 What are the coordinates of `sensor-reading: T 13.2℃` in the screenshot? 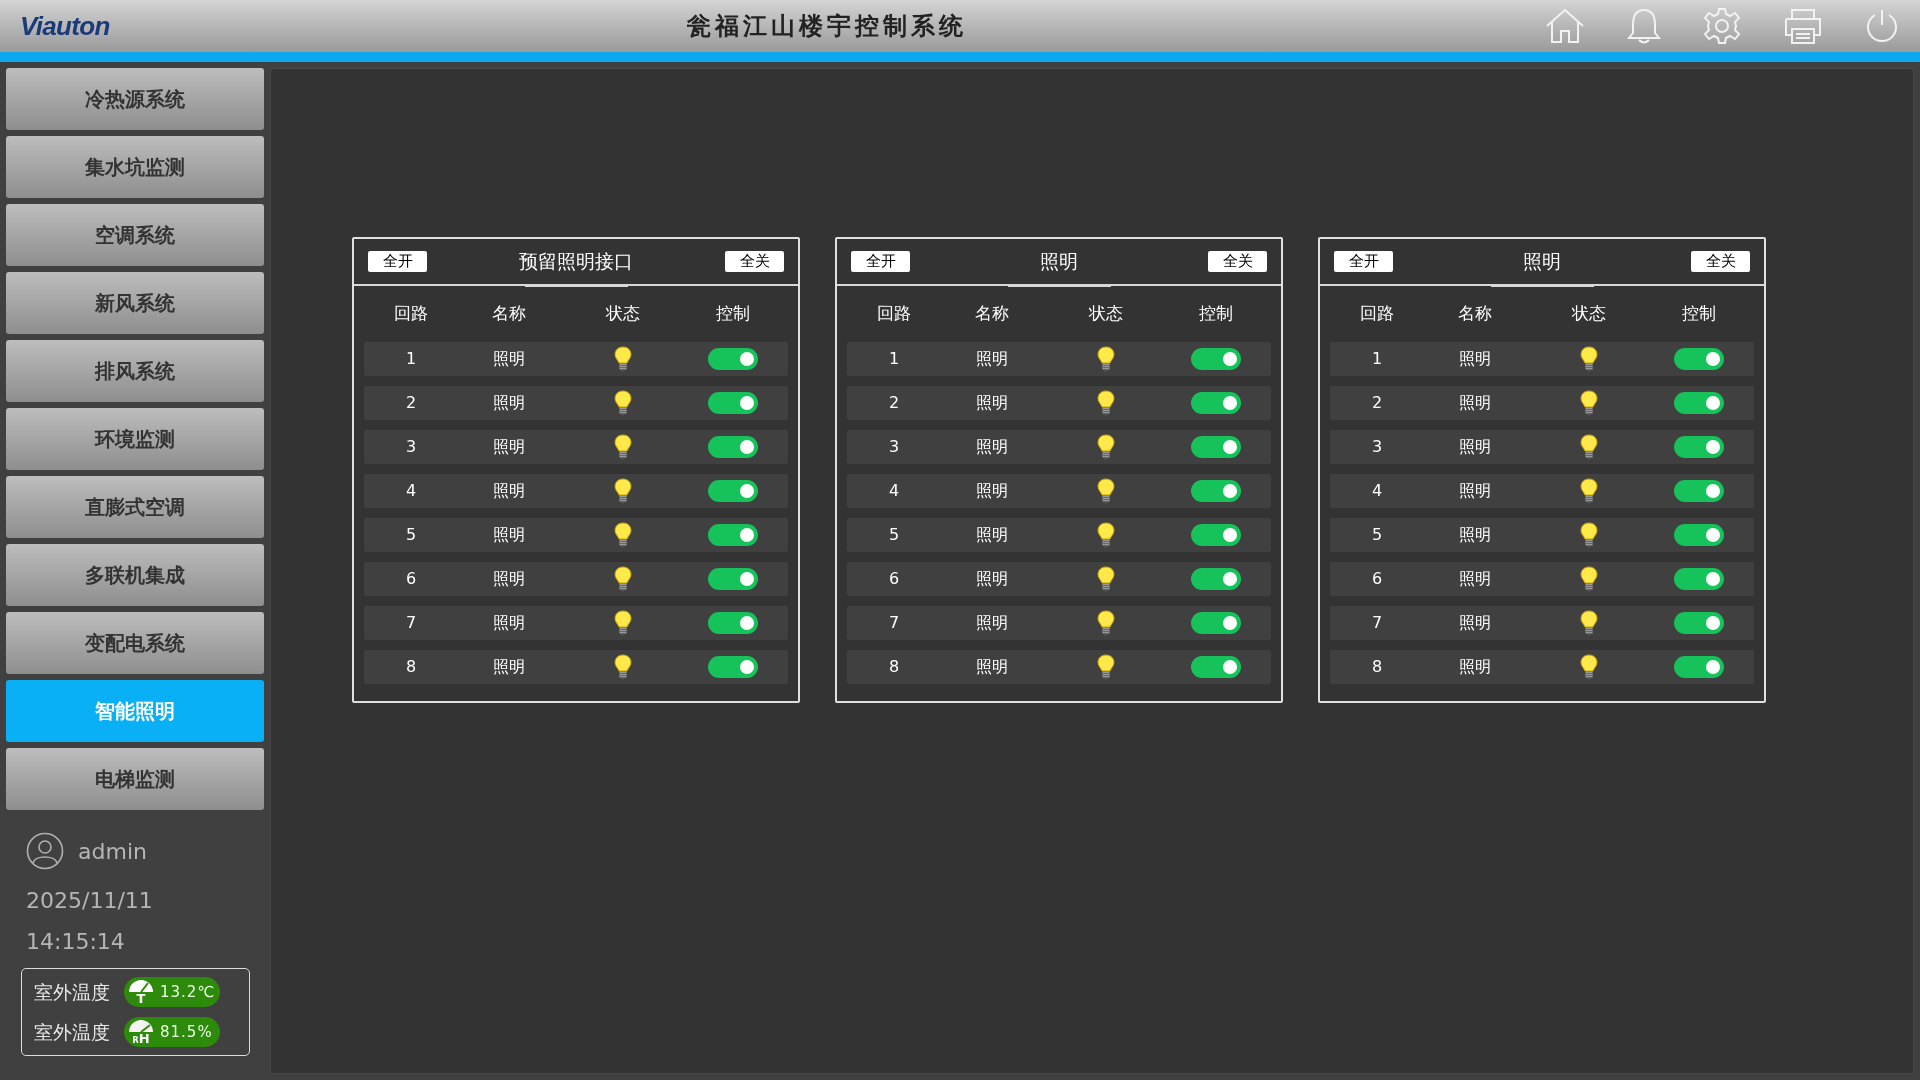 It's located at (172, 992).